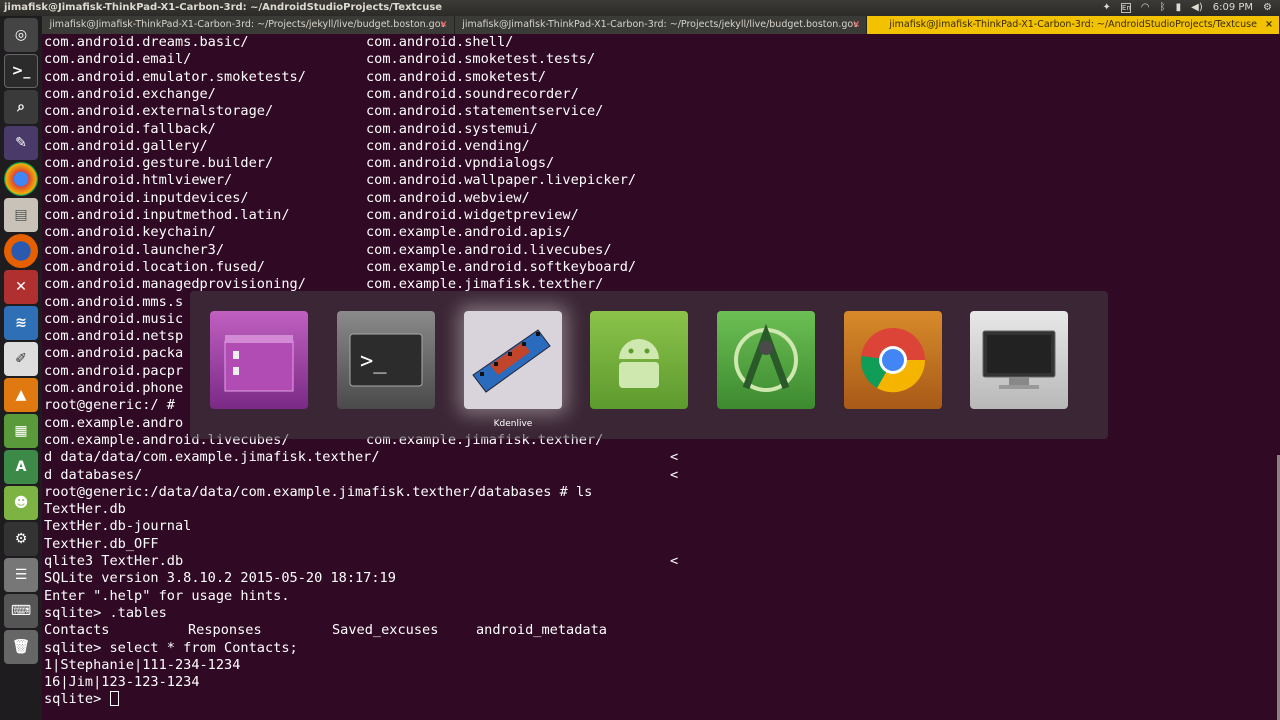 The height and width of the screenshot is (720, 1280). Describe the element at coordinates (21, 359) in the screenshot. I see `text-editor-icon: ✐` at that location.